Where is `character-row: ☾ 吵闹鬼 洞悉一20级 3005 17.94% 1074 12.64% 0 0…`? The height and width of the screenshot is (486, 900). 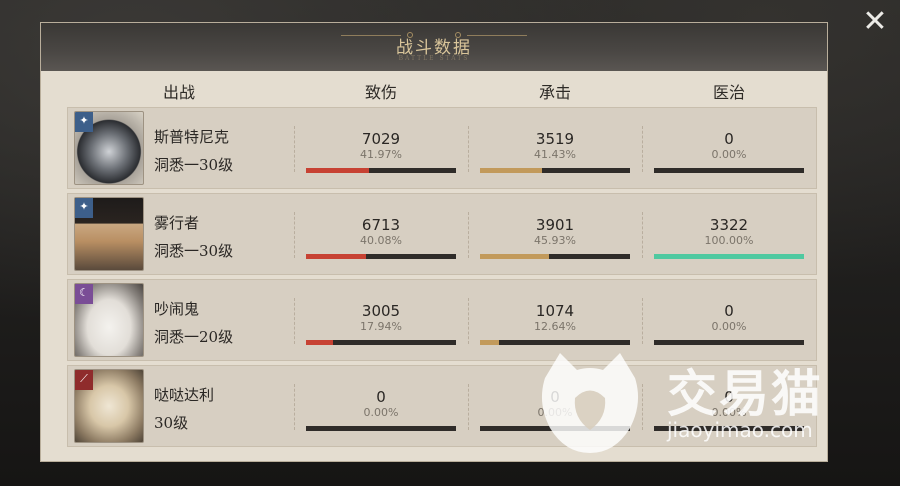 character-row: ☾ 吵闹鬼 洞悉一20级 3005 17.94% 1074 12.64% 0 0… is located at coordinates (442, 320).